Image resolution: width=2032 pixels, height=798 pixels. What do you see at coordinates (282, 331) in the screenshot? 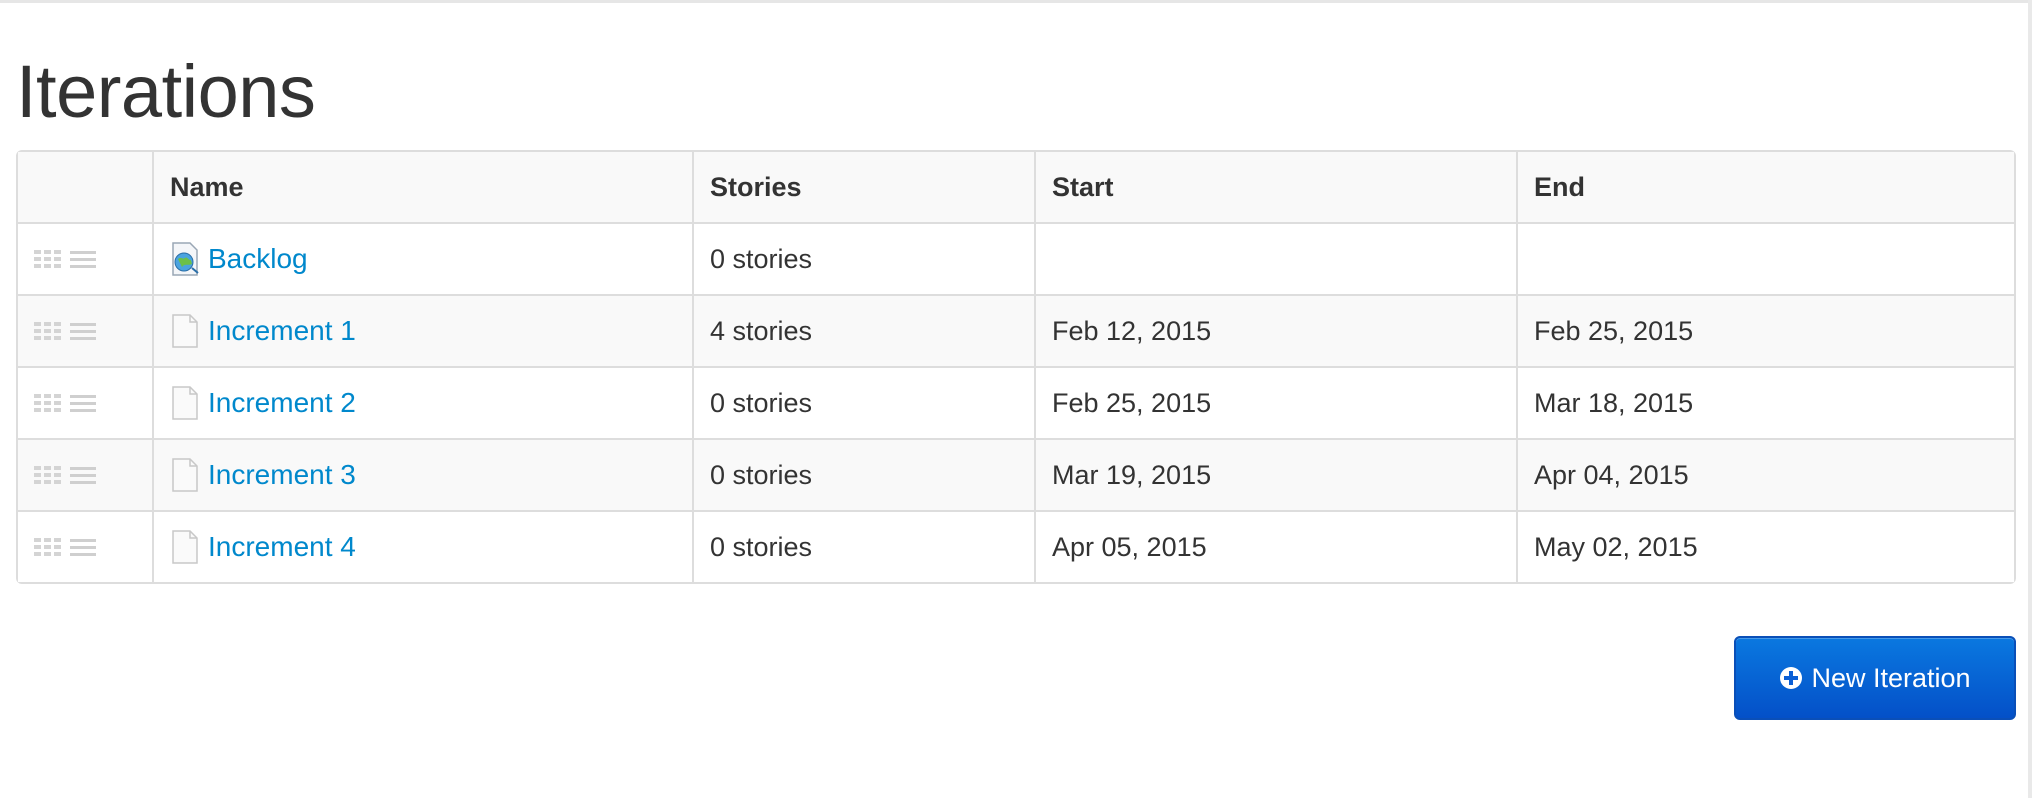
I see `iteration-link: Increment 1` at bounding box center [282, 331].